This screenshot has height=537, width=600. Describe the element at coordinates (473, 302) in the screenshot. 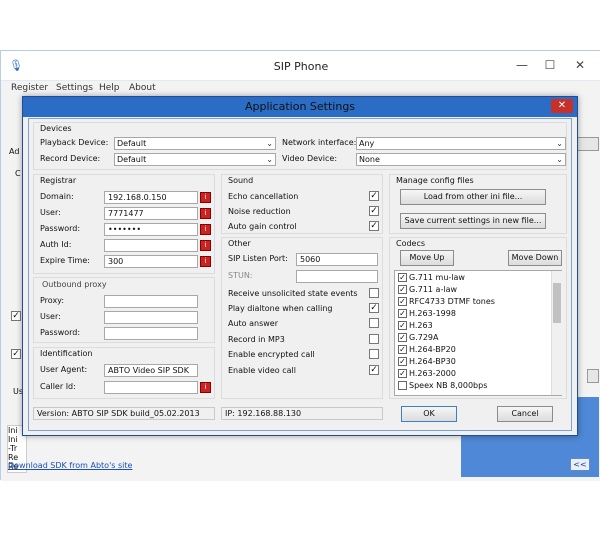

I see `codec-item: ✓ RFC4733 DTMF tones` at that location.